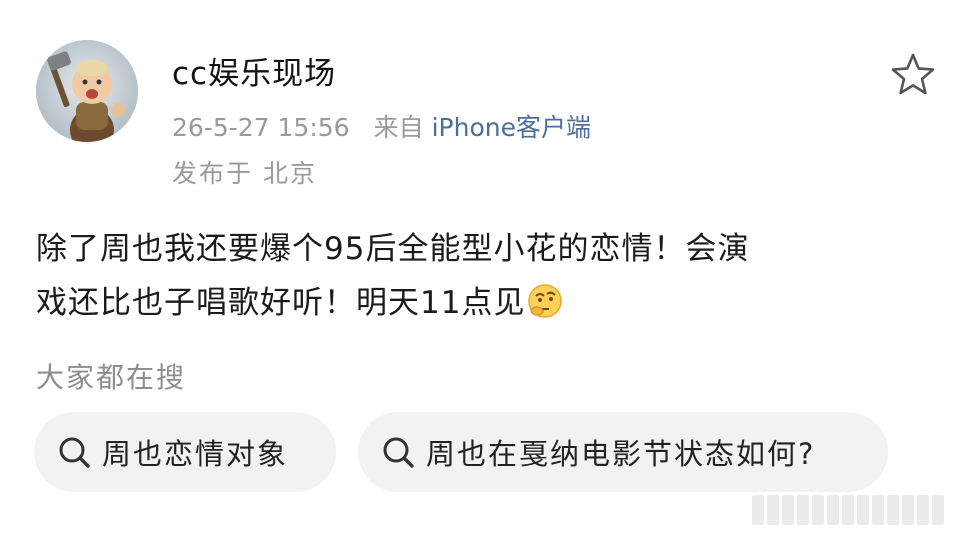 The width and height of the screenshot is (970, 535). I want to click on author-avatar, so click(87, 91).